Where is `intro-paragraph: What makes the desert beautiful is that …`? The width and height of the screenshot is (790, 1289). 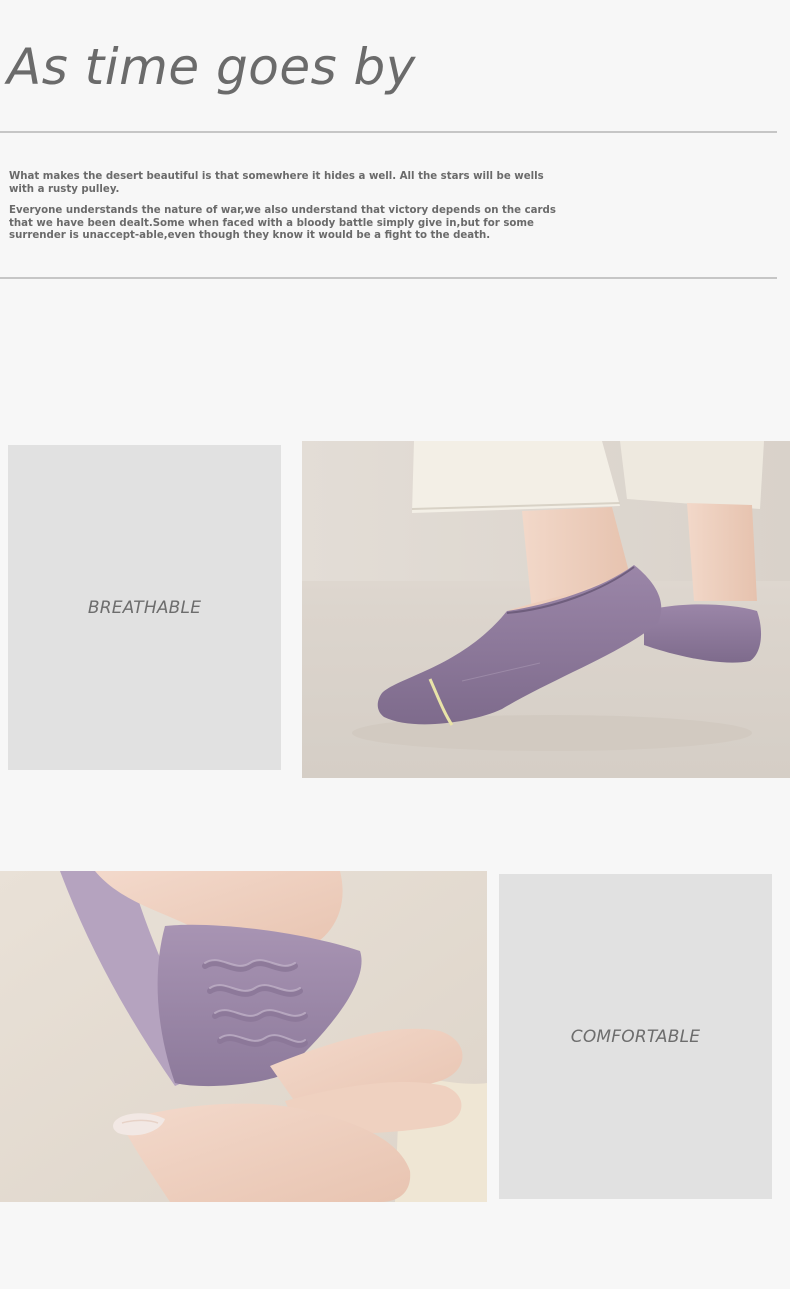 intro-paragraph: What makes the desert beautiful is that … is located at coordinates (276, 183).